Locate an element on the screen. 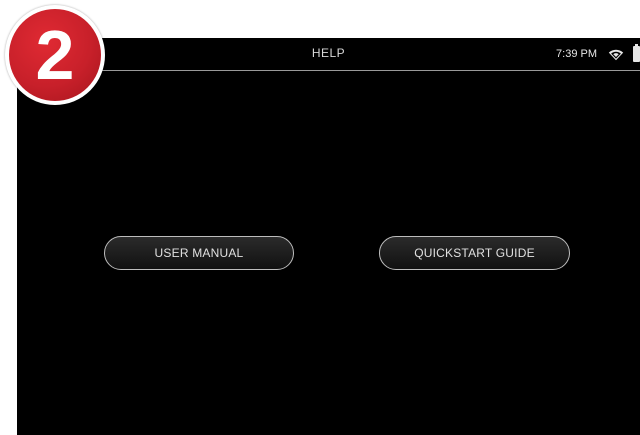  status-bar: HELP 7:39 PM is located at coordinates (328, 54).